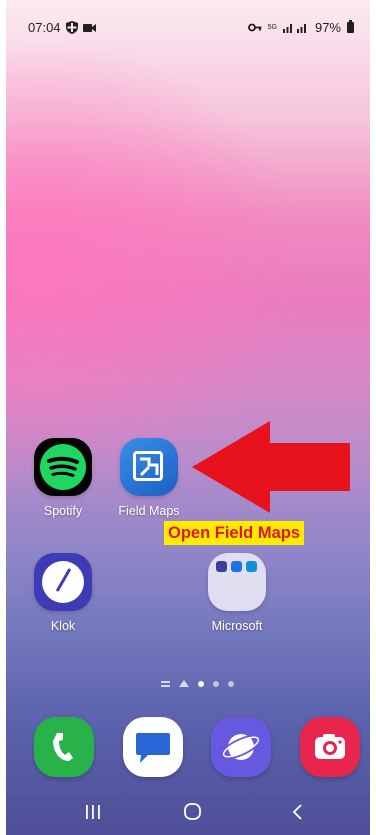 The width and height of the screenshot is (376, 835). What do you see at coordinates (63, 626) in the screenshot?
I see `app-label: Klok` at bounding box center [63, 626].